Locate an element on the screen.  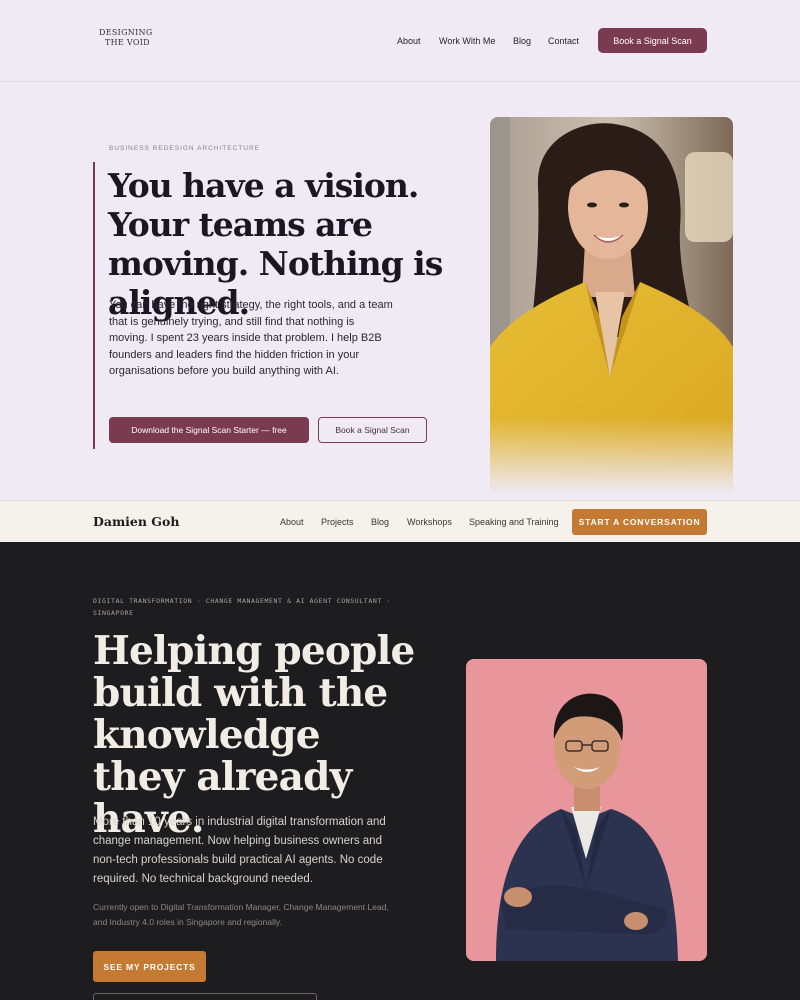
man-portrait-illustration is located at coordinates (586, 810).